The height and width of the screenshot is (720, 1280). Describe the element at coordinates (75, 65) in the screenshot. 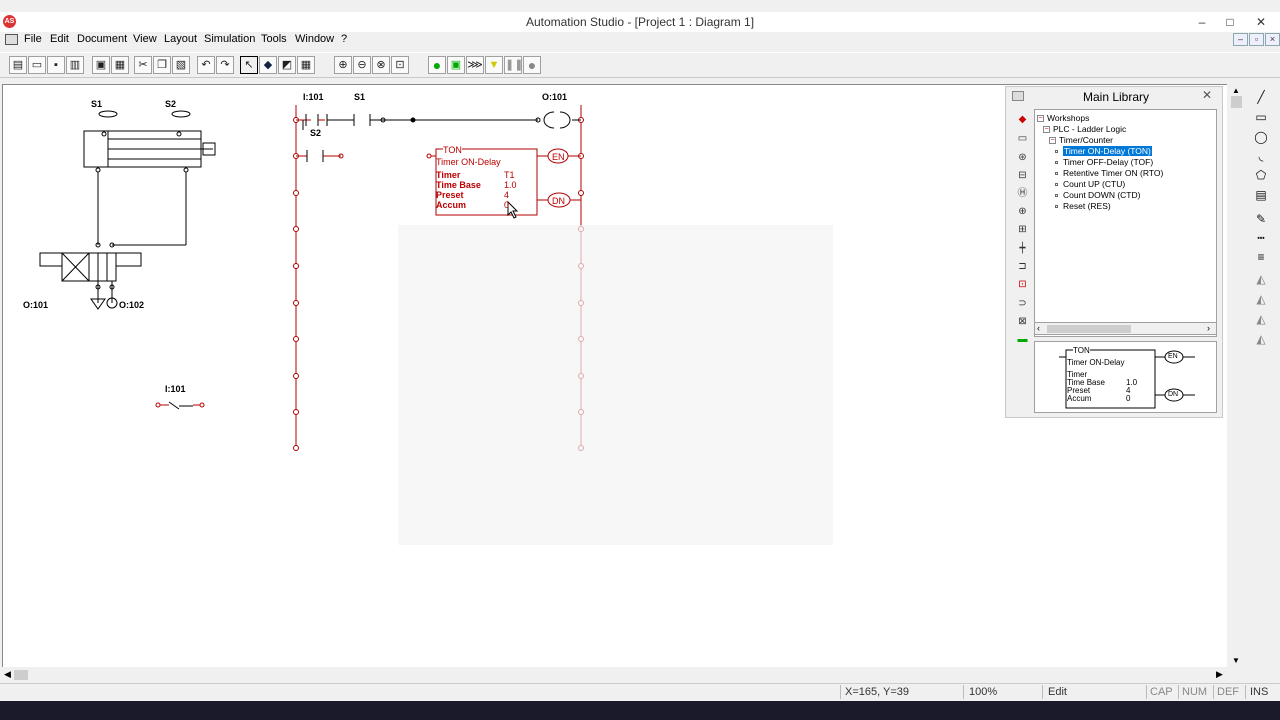

I see `print-icon: ▥` at that location.